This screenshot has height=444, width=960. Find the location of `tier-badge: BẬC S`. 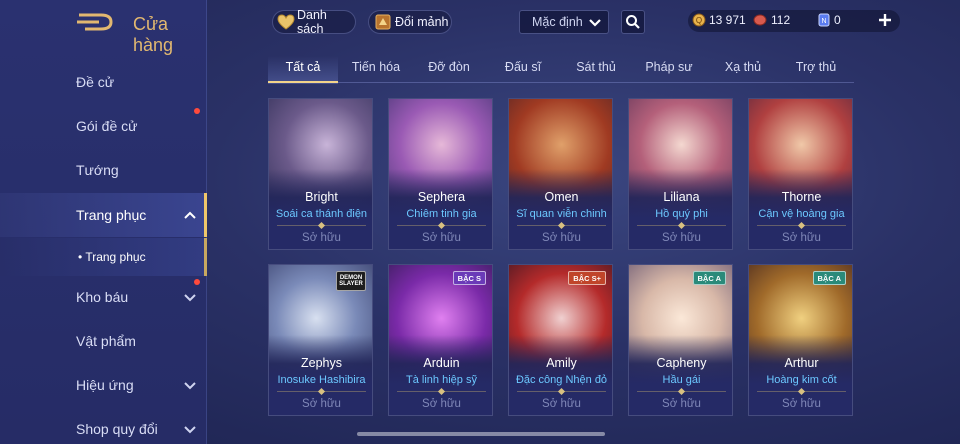

tier-badge: BẬC S is located at coordinates (469, 278).